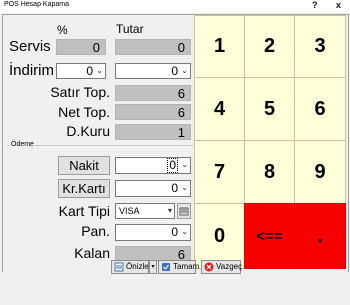  Describe the element at coordinates (81, 47) in the screenshot. I see `servis-percent-field: 0` at that location.